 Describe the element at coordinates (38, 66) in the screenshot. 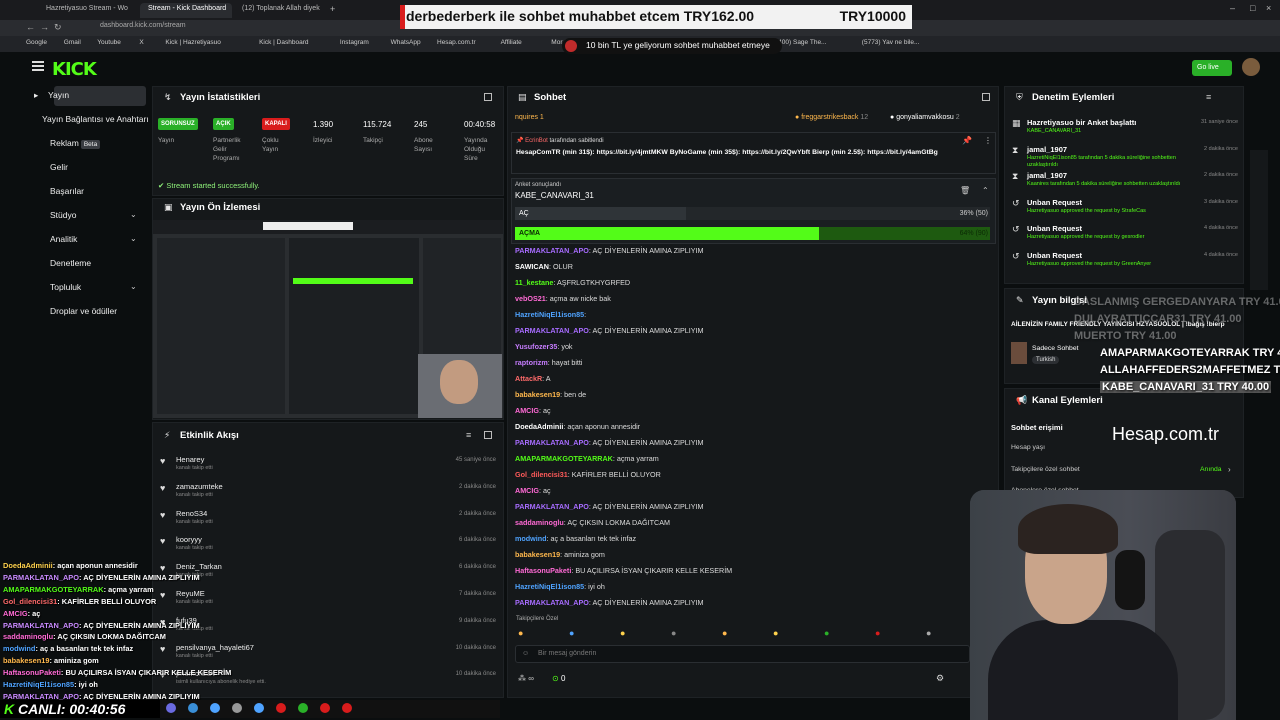

I see `menu-icon` at that location.